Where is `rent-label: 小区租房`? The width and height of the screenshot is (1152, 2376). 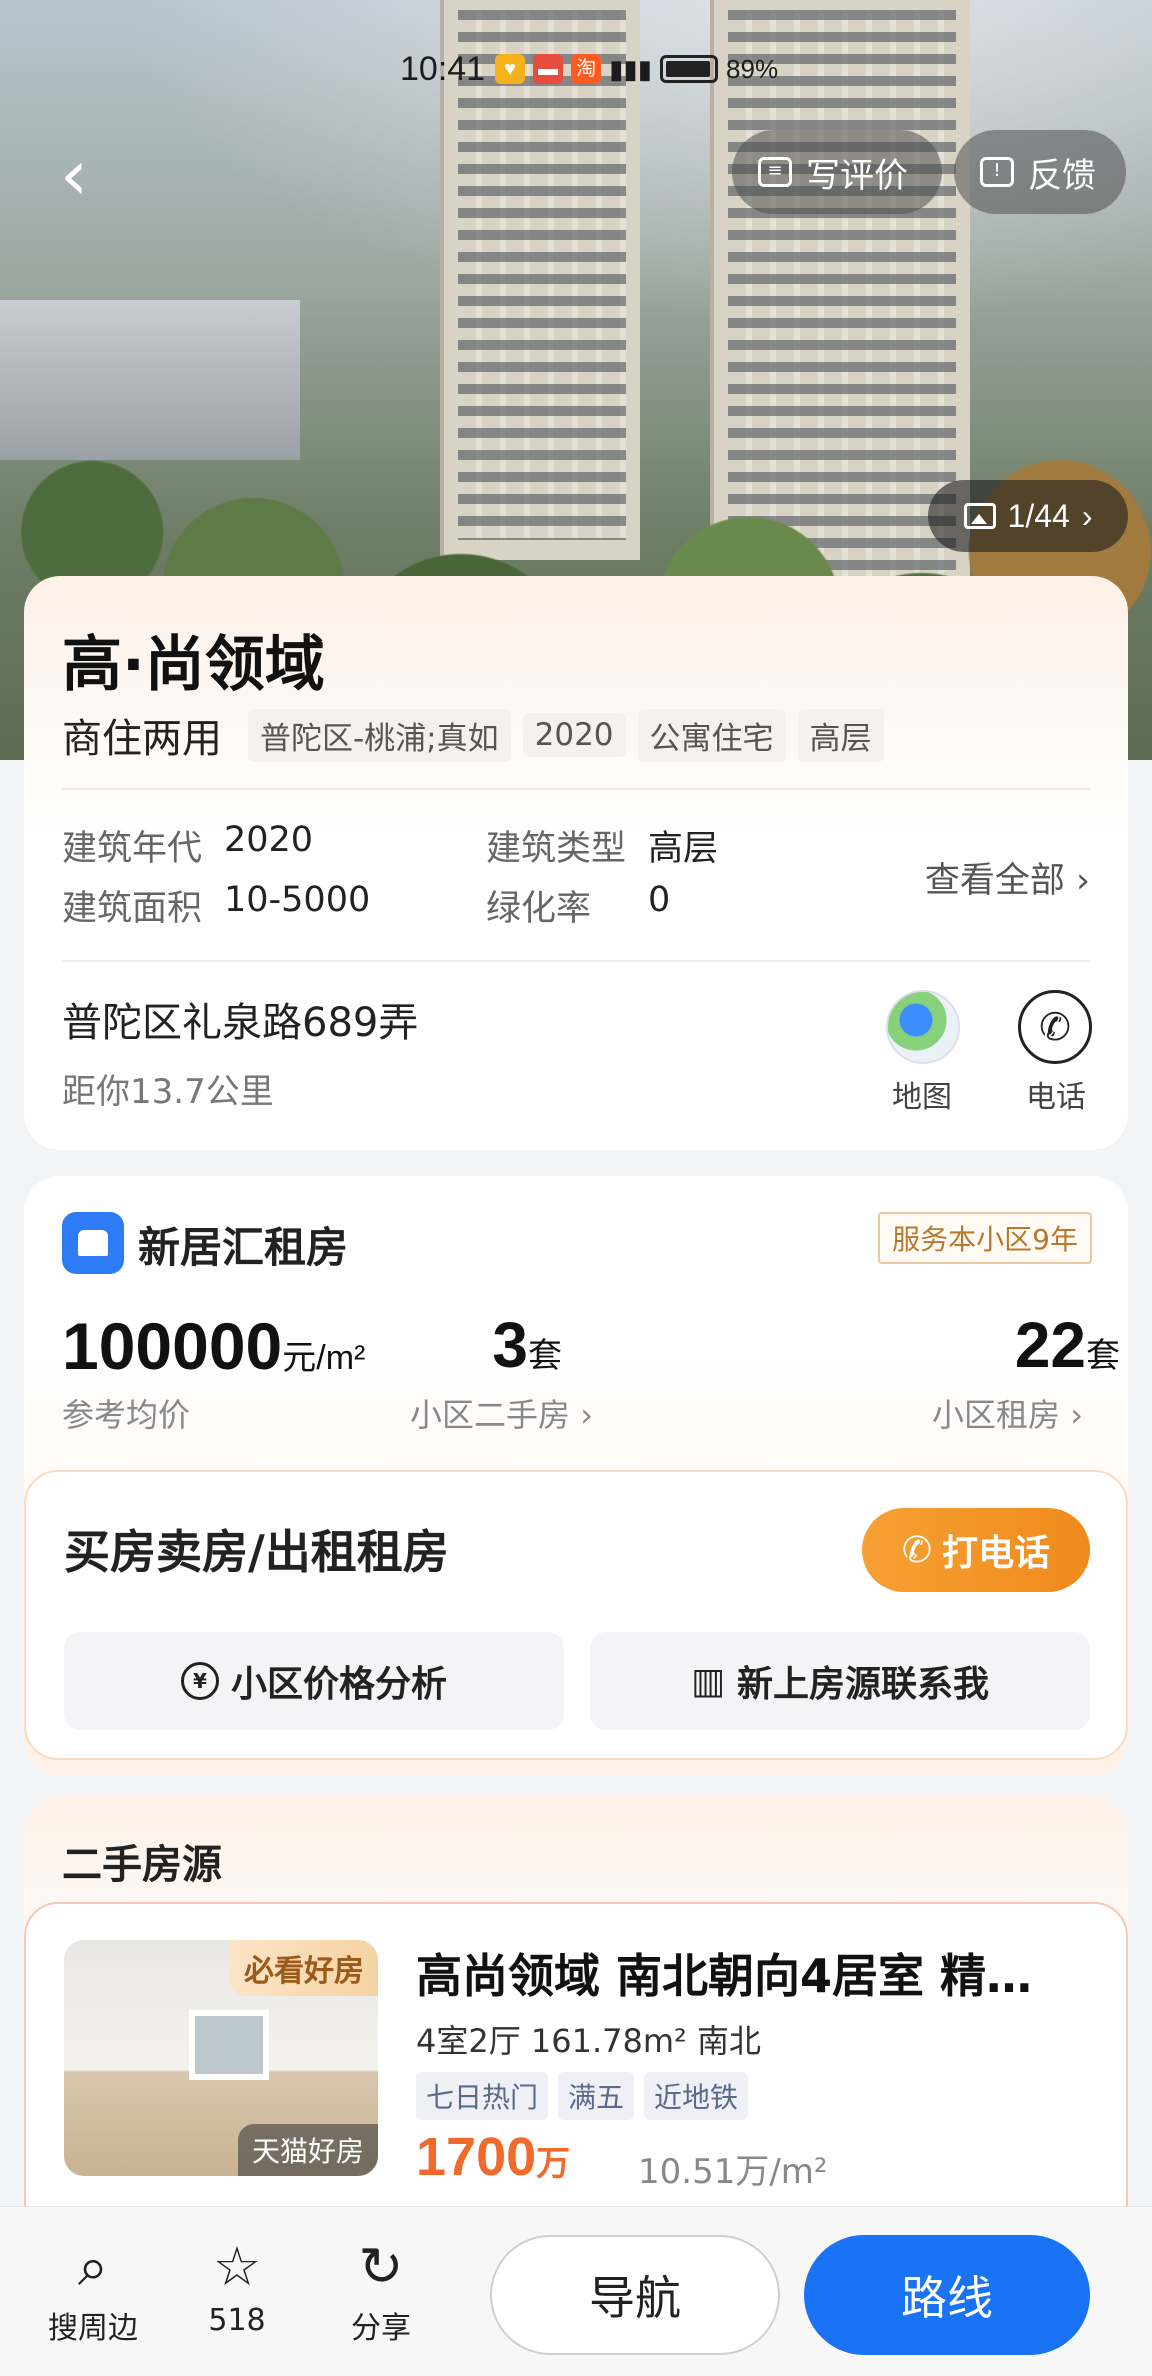
rent-label: 小区租房 is located at coordinates (996, 1415).